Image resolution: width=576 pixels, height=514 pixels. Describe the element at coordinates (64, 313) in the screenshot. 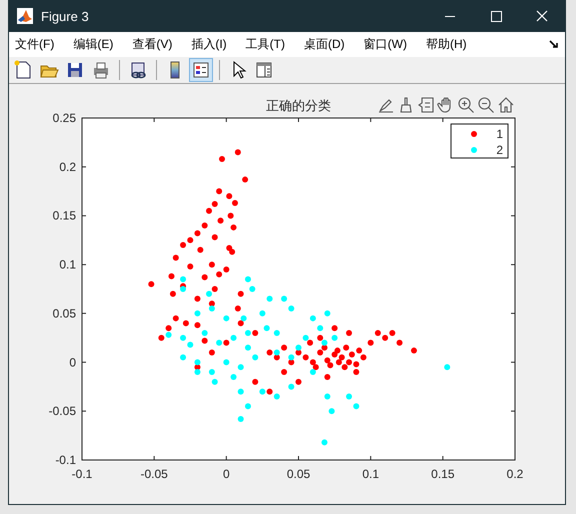

I see `y-tick-label: 0.05` at that location.